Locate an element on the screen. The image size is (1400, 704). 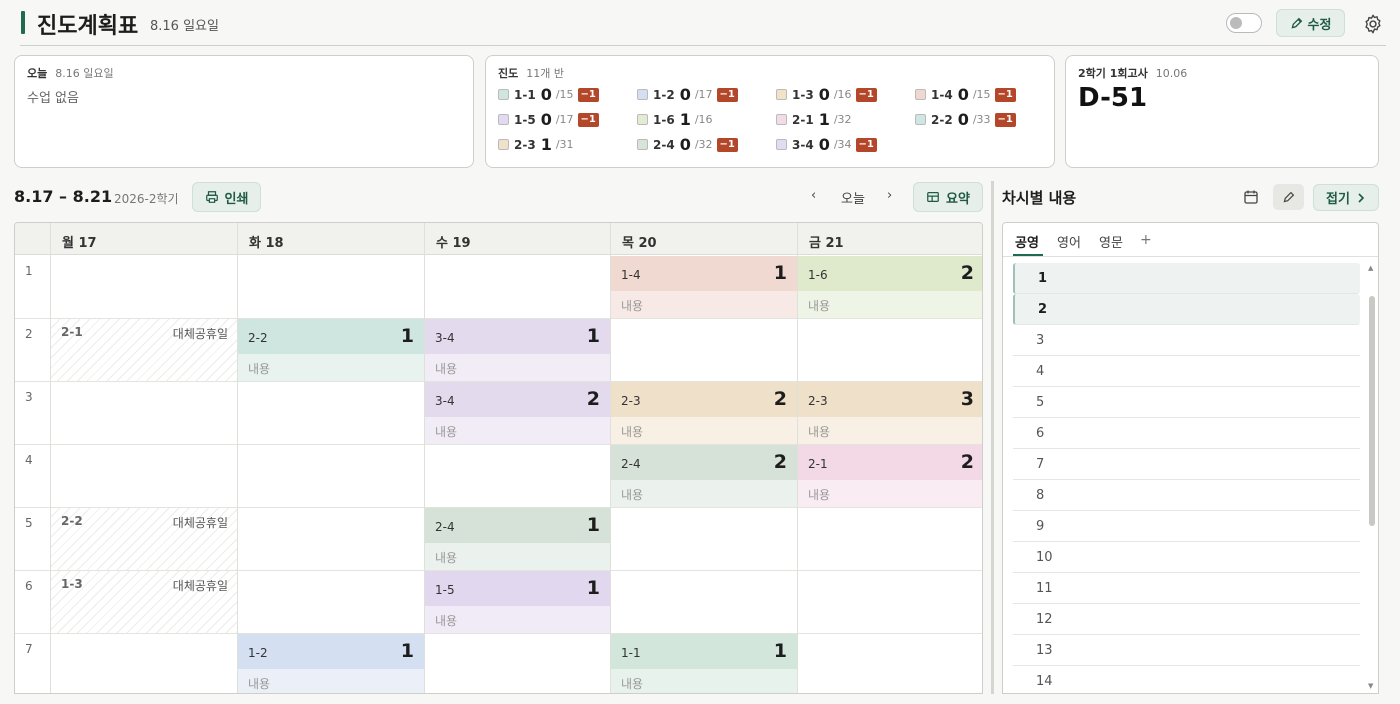
lesson-cell: 2-3 2 내용 is located at coordinates (704, 413).